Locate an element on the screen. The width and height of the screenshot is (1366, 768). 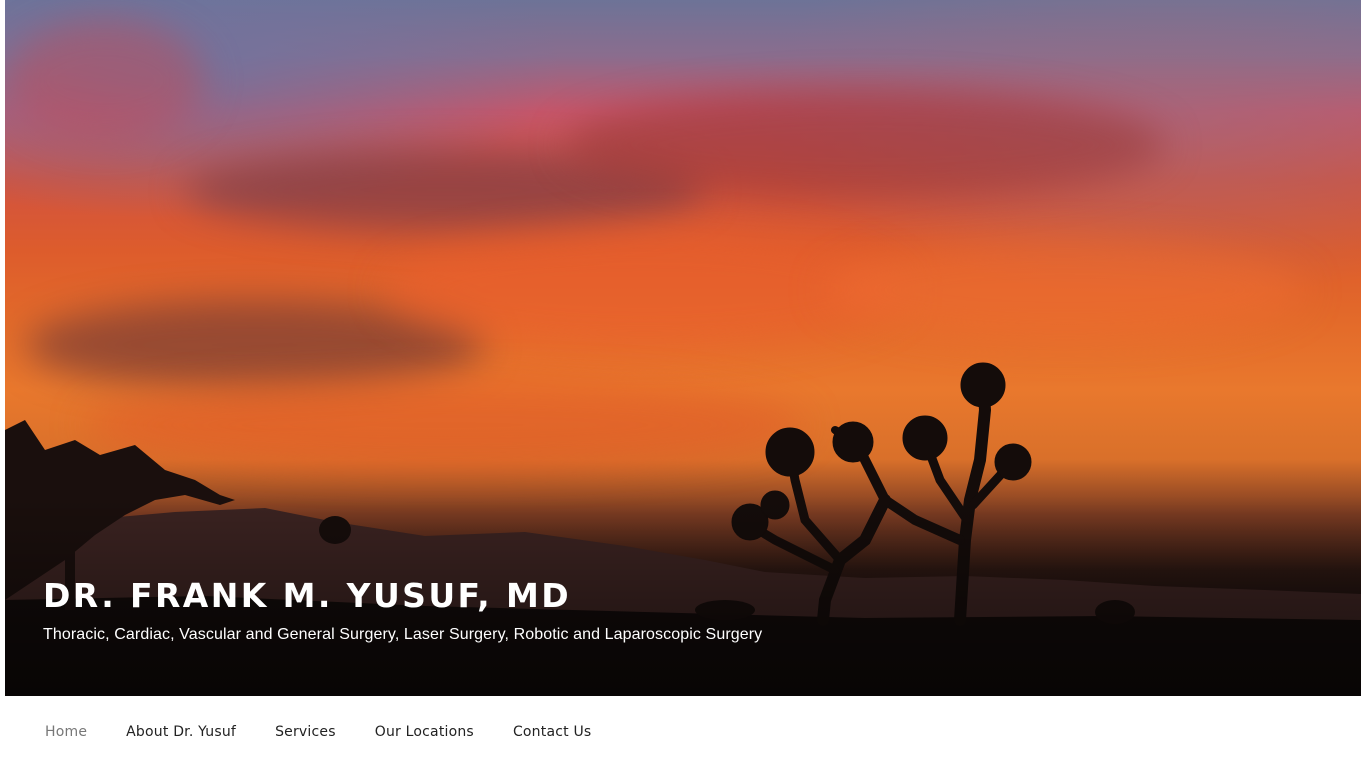
nav-item-home: Home is located at coordinates (66, 732).